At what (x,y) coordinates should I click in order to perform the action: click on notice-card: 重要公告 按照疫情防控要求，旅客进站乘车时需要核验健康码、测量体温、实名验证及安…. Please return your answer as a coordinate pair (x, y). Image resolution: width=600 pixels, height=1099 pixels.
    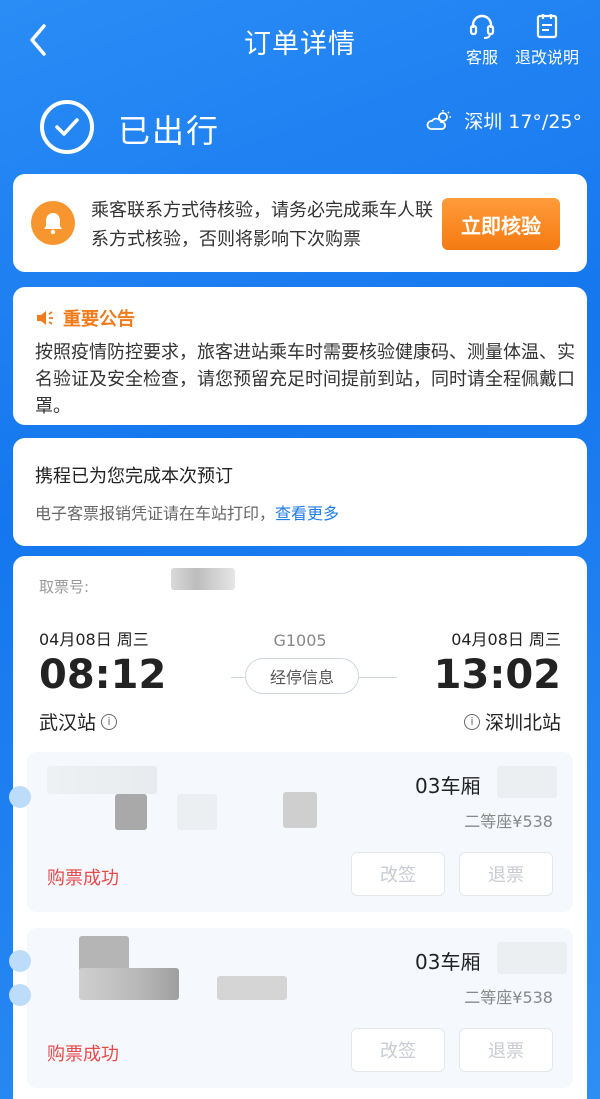
    Looking at the image, I should click on (300, 356).